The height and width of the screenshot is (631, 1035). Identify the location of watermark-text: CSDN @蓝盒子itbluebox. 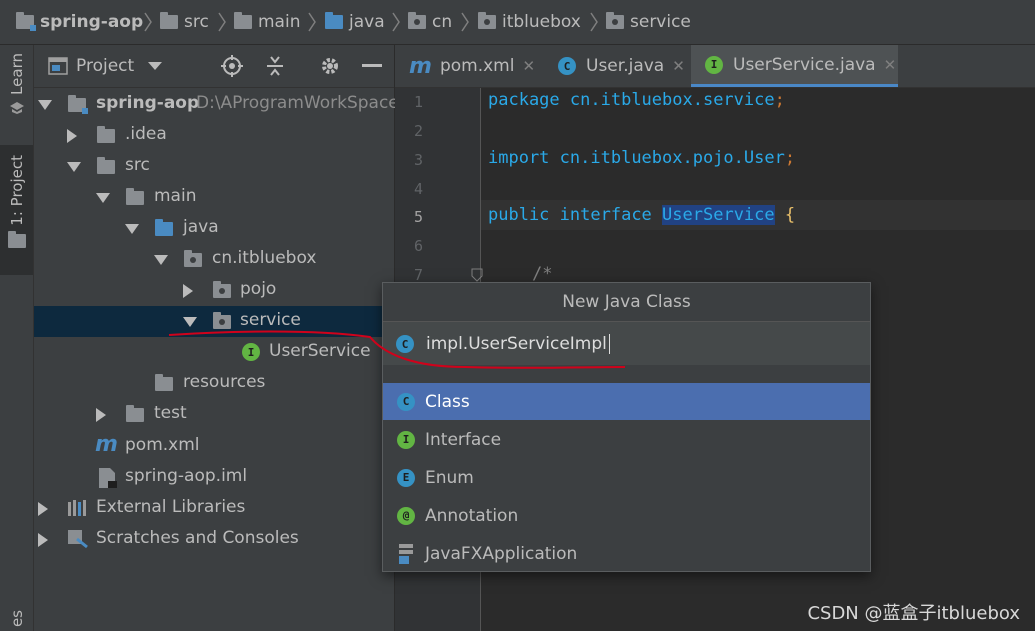
(913, 613).